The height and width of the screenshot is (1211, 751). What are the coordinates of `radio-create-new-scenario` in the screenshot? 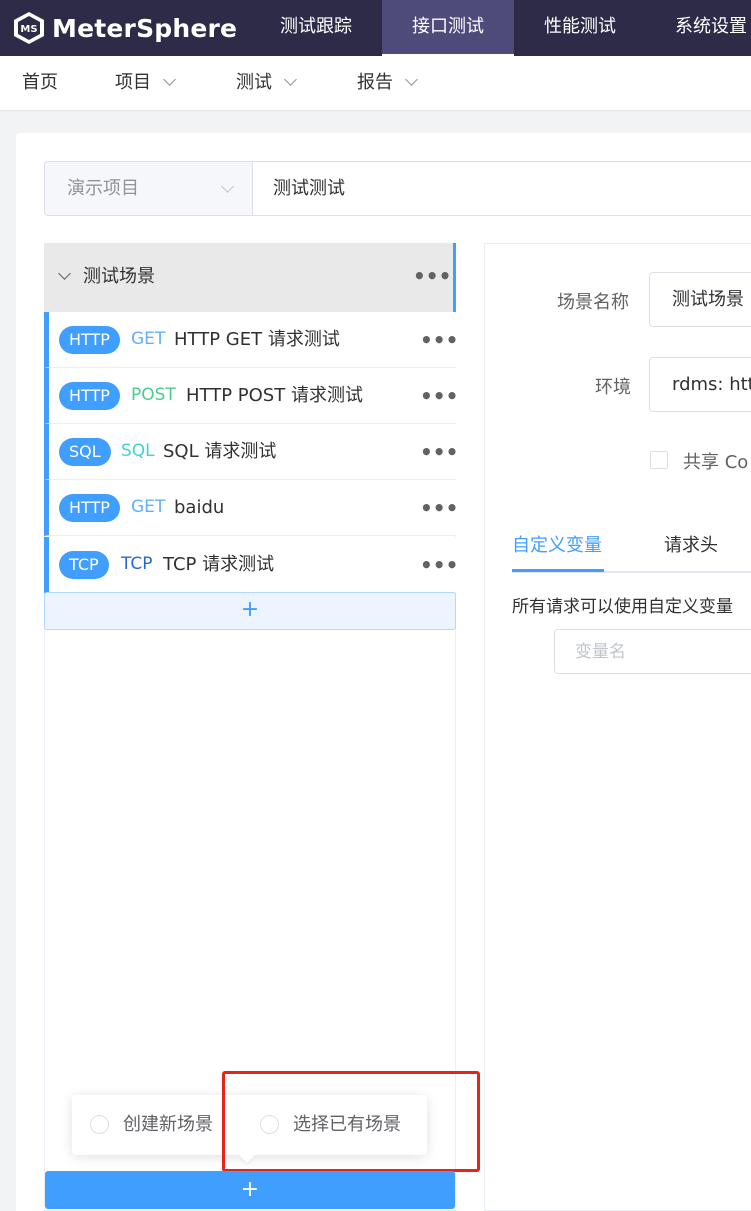 It's located at (99, 1124).